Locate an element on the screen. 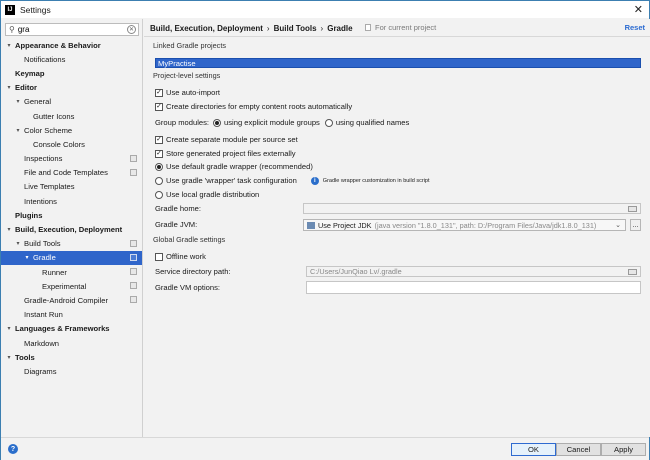 Image resolution: width=650 pixels, height=460 pixels. search-input is located at coordinates (67, 29).